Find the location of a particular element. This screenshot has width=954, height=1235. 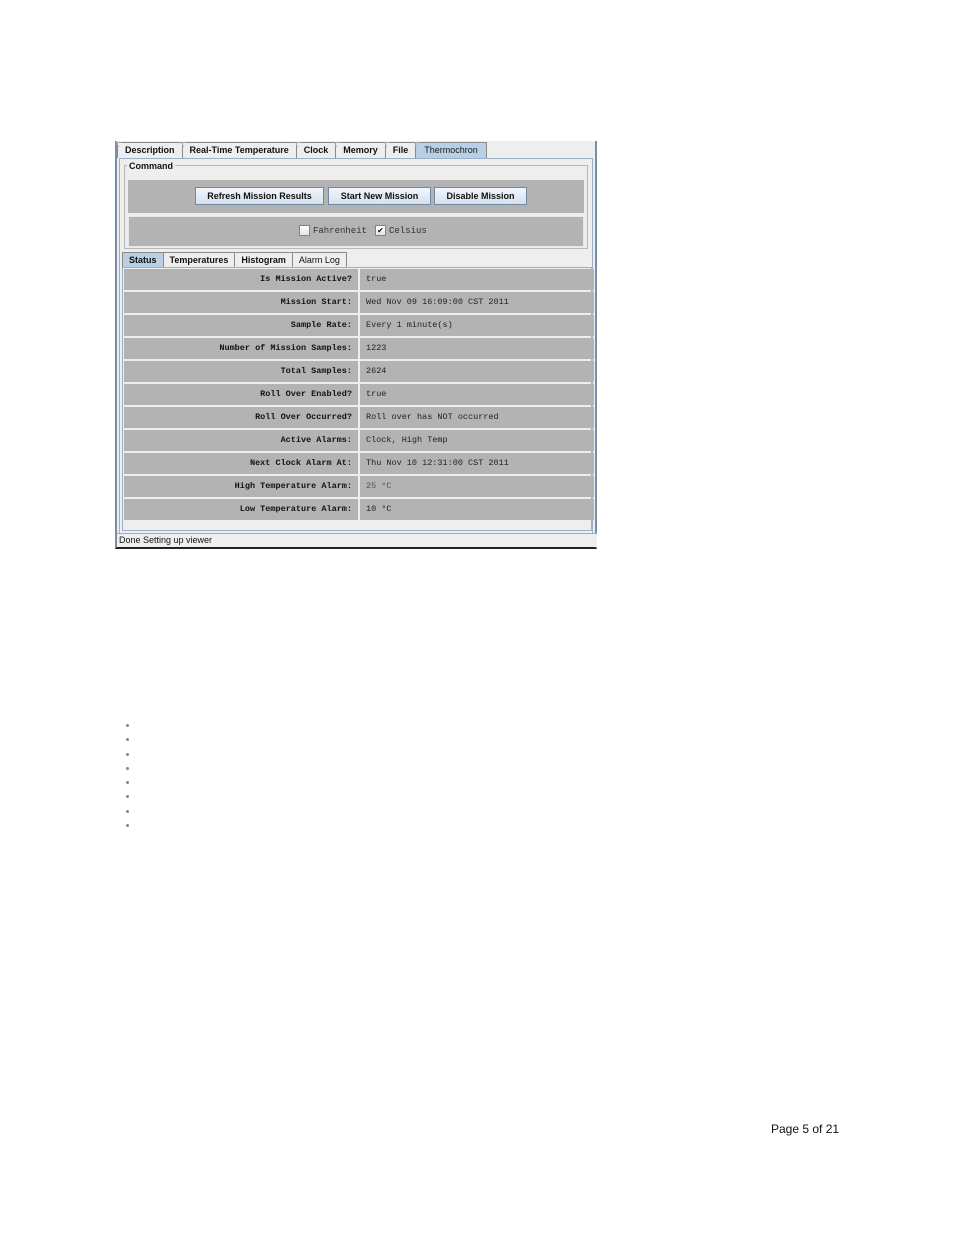

tab-clock: Clock is located at coordinates (316, 150).